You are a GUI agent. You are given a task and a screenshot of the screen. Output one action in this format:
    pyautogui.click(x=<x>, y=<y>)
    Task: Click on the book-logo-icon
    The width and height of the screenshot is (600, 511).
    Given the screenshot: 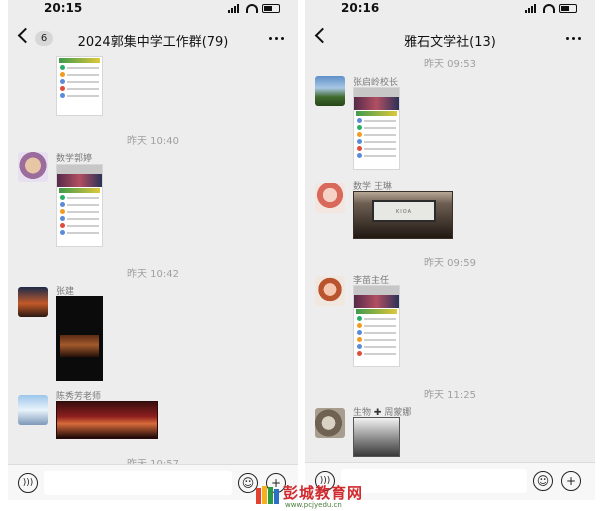 What is the action you would take?
    pyautogui.click(x=267, y=495)
    